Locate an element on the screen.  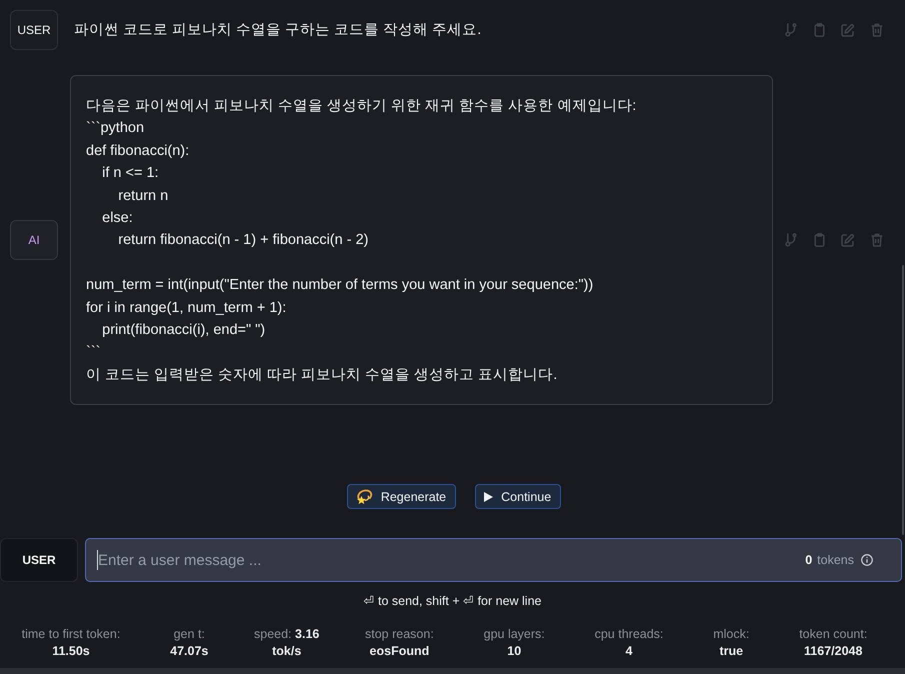
stat-readout: stop reason: eosFound is located at coordinates (399, 643).